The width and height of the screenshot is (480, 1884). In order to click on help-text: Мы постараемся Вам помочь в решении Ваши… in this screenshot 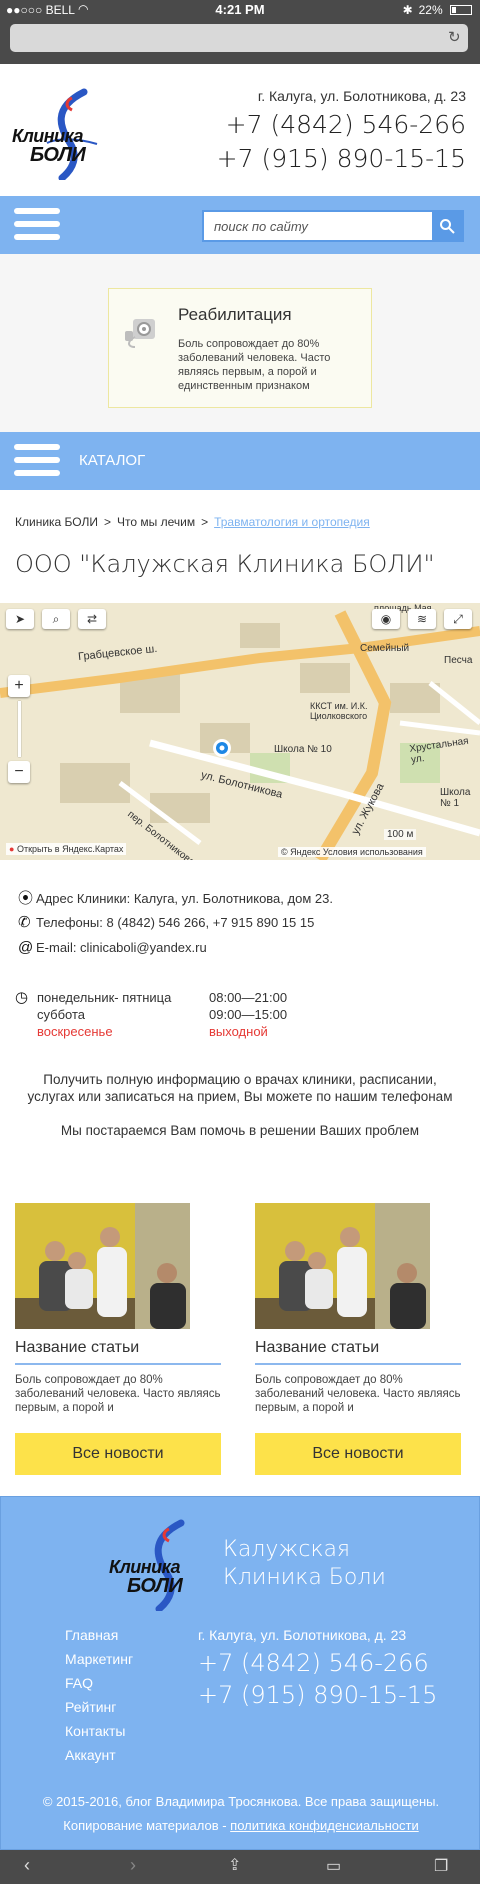, I will do `click(240, 1130)`.